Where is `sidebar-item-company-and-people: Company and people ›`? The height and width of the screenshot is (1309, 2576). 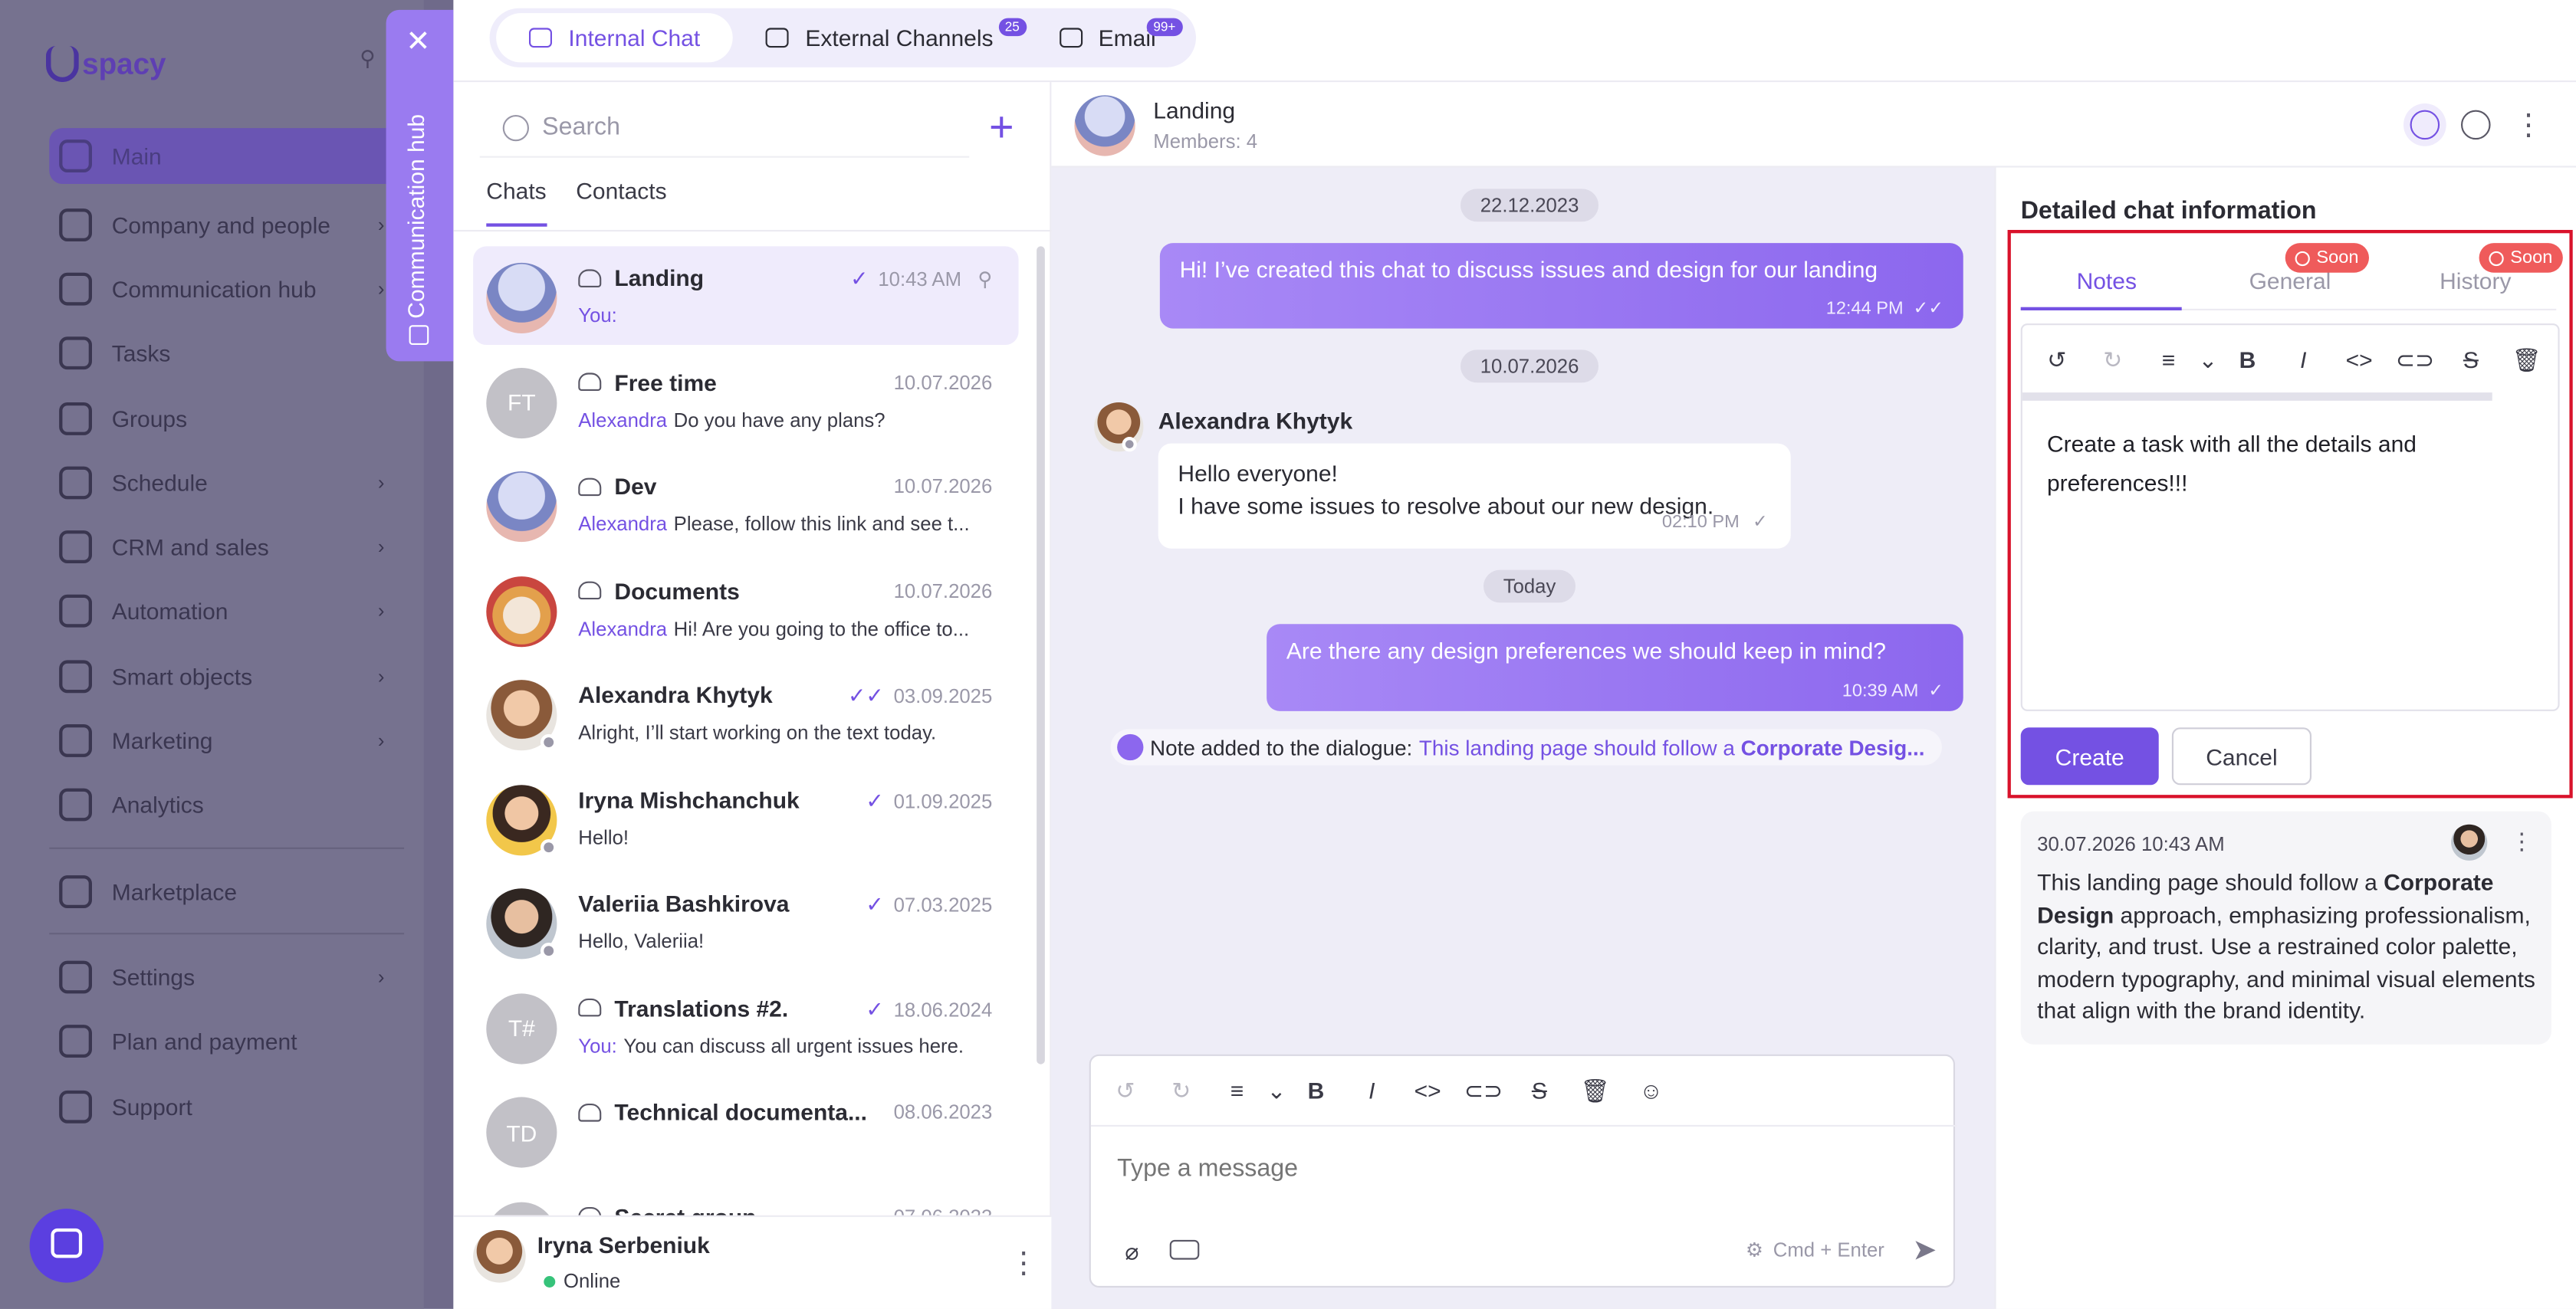
sidebar-item-company-and-people: Company and people › is located at coordinates (227, 224).